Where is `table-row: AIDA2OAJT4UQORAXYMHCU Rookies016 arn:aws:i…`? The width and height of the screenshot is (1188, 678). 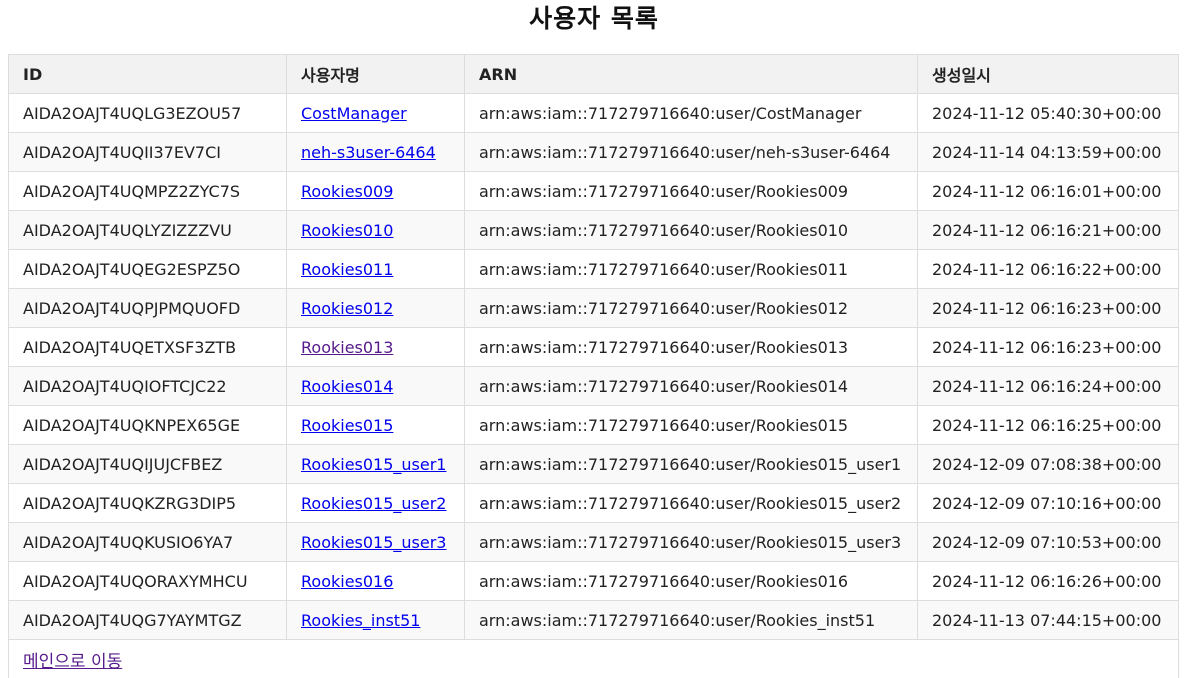 table-row: AIDA2OAJT4UQORAXYMHCU Rookies016 arn:aws:i… is located at coordinates (593, 581).